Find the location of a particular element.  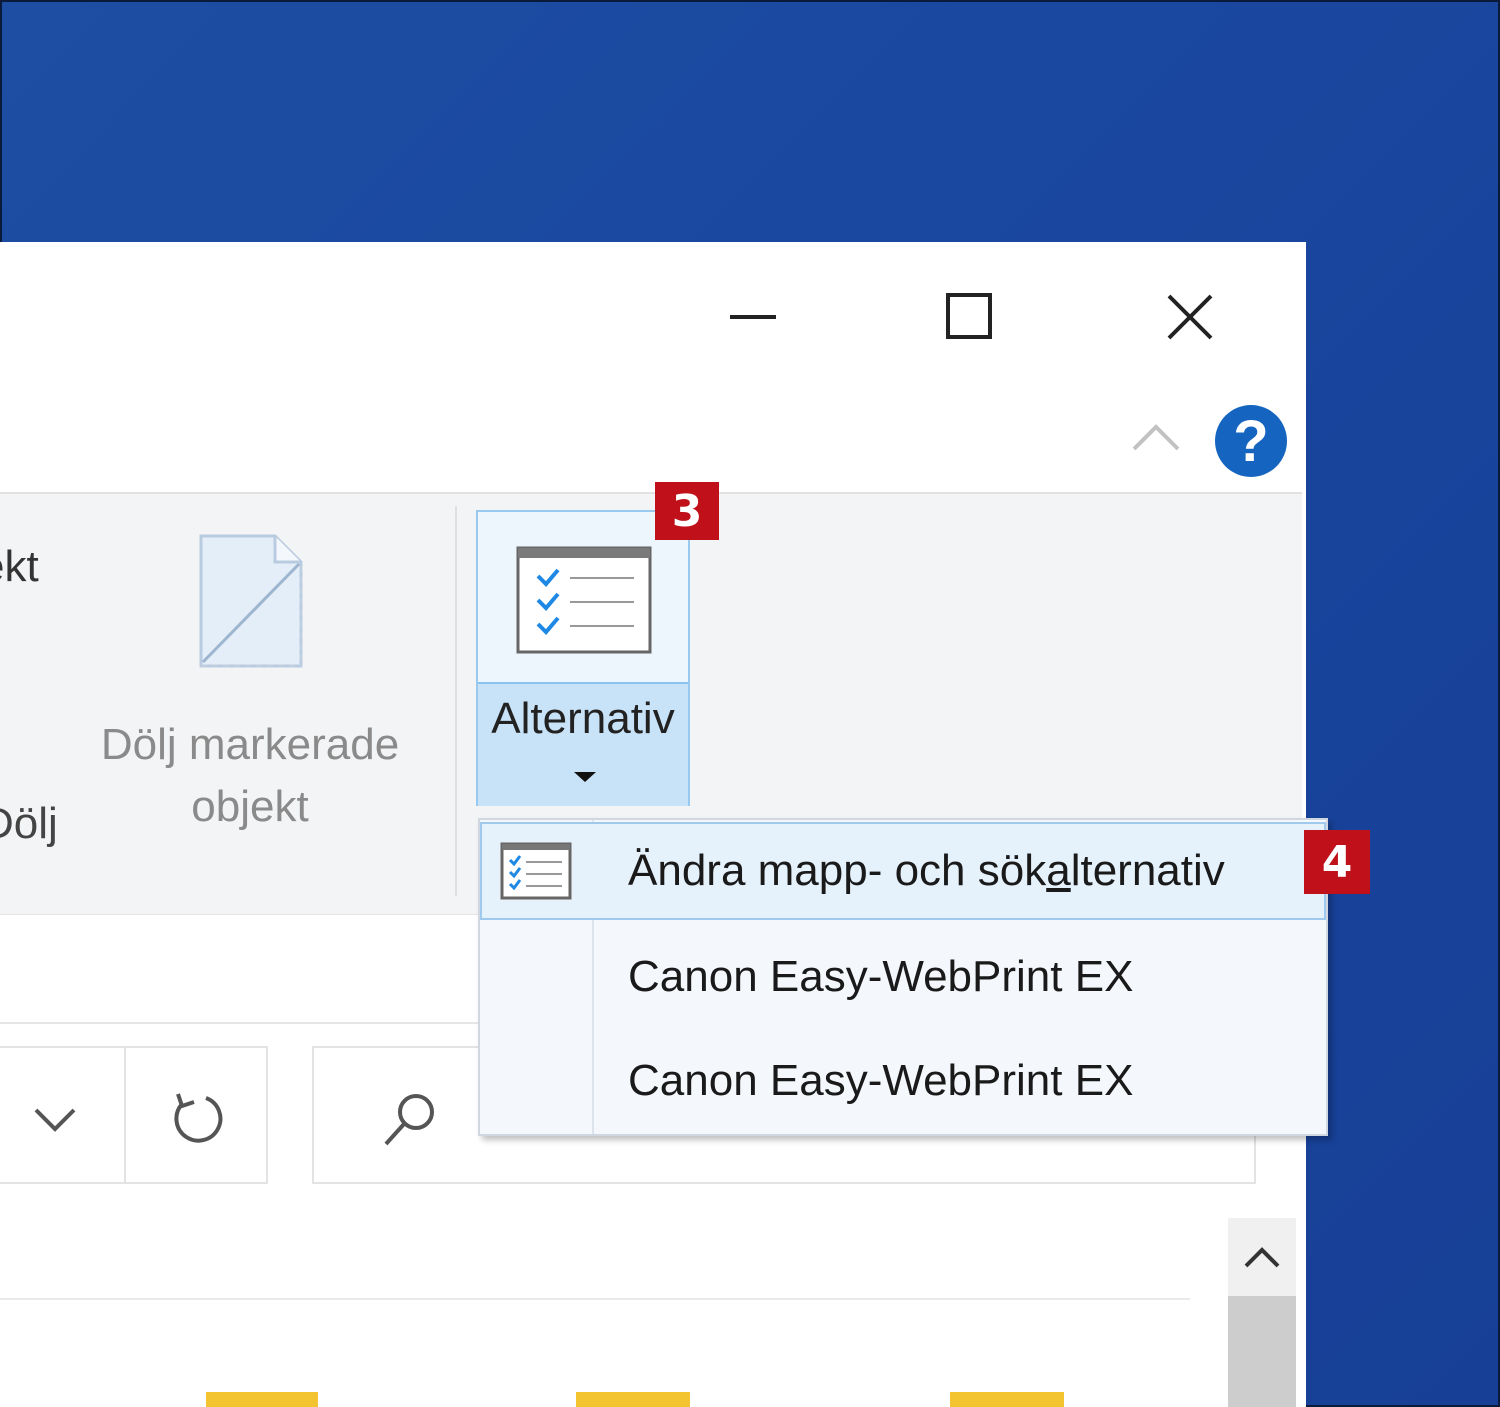

minimize-button is located at coordinates (755, 317).